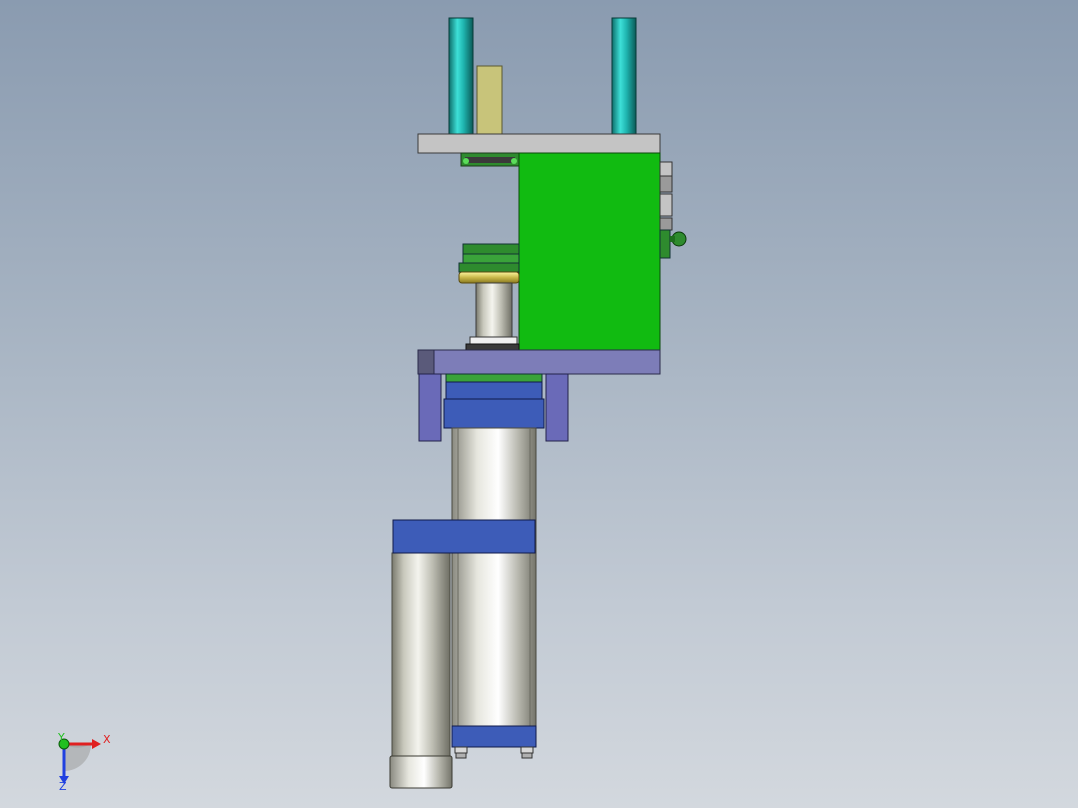  Describe the element at coordinates (494, 736) in the screenshot. I see `cylinder-bottom-cap` at that location.